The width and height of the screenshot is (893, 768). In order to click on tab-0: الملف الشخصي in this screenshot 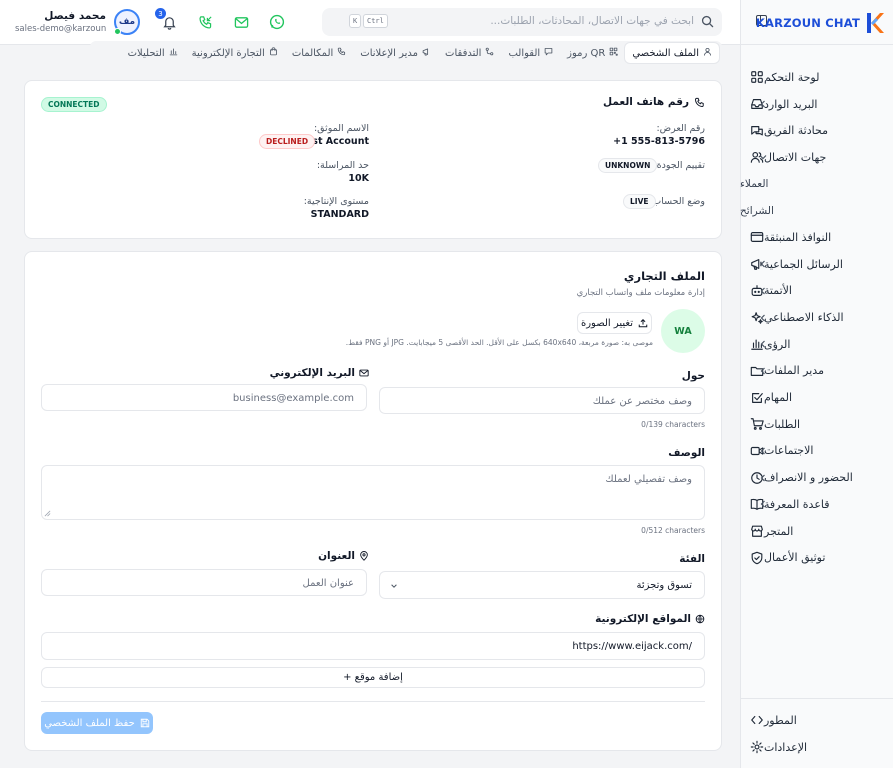, I will do `click(672, 53)`.